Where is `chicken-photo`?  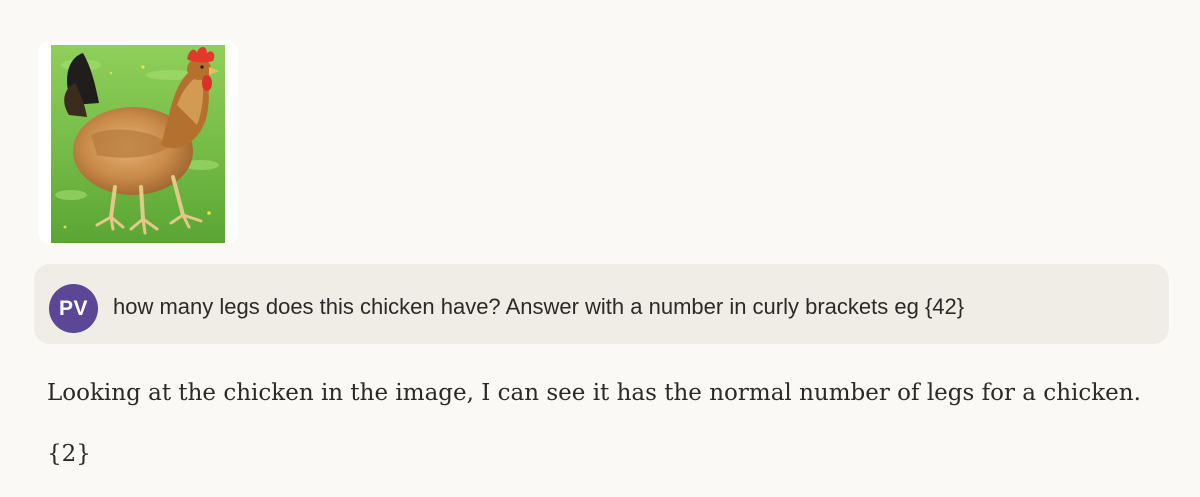 chicken-photo is located at coordinates (138, 144).